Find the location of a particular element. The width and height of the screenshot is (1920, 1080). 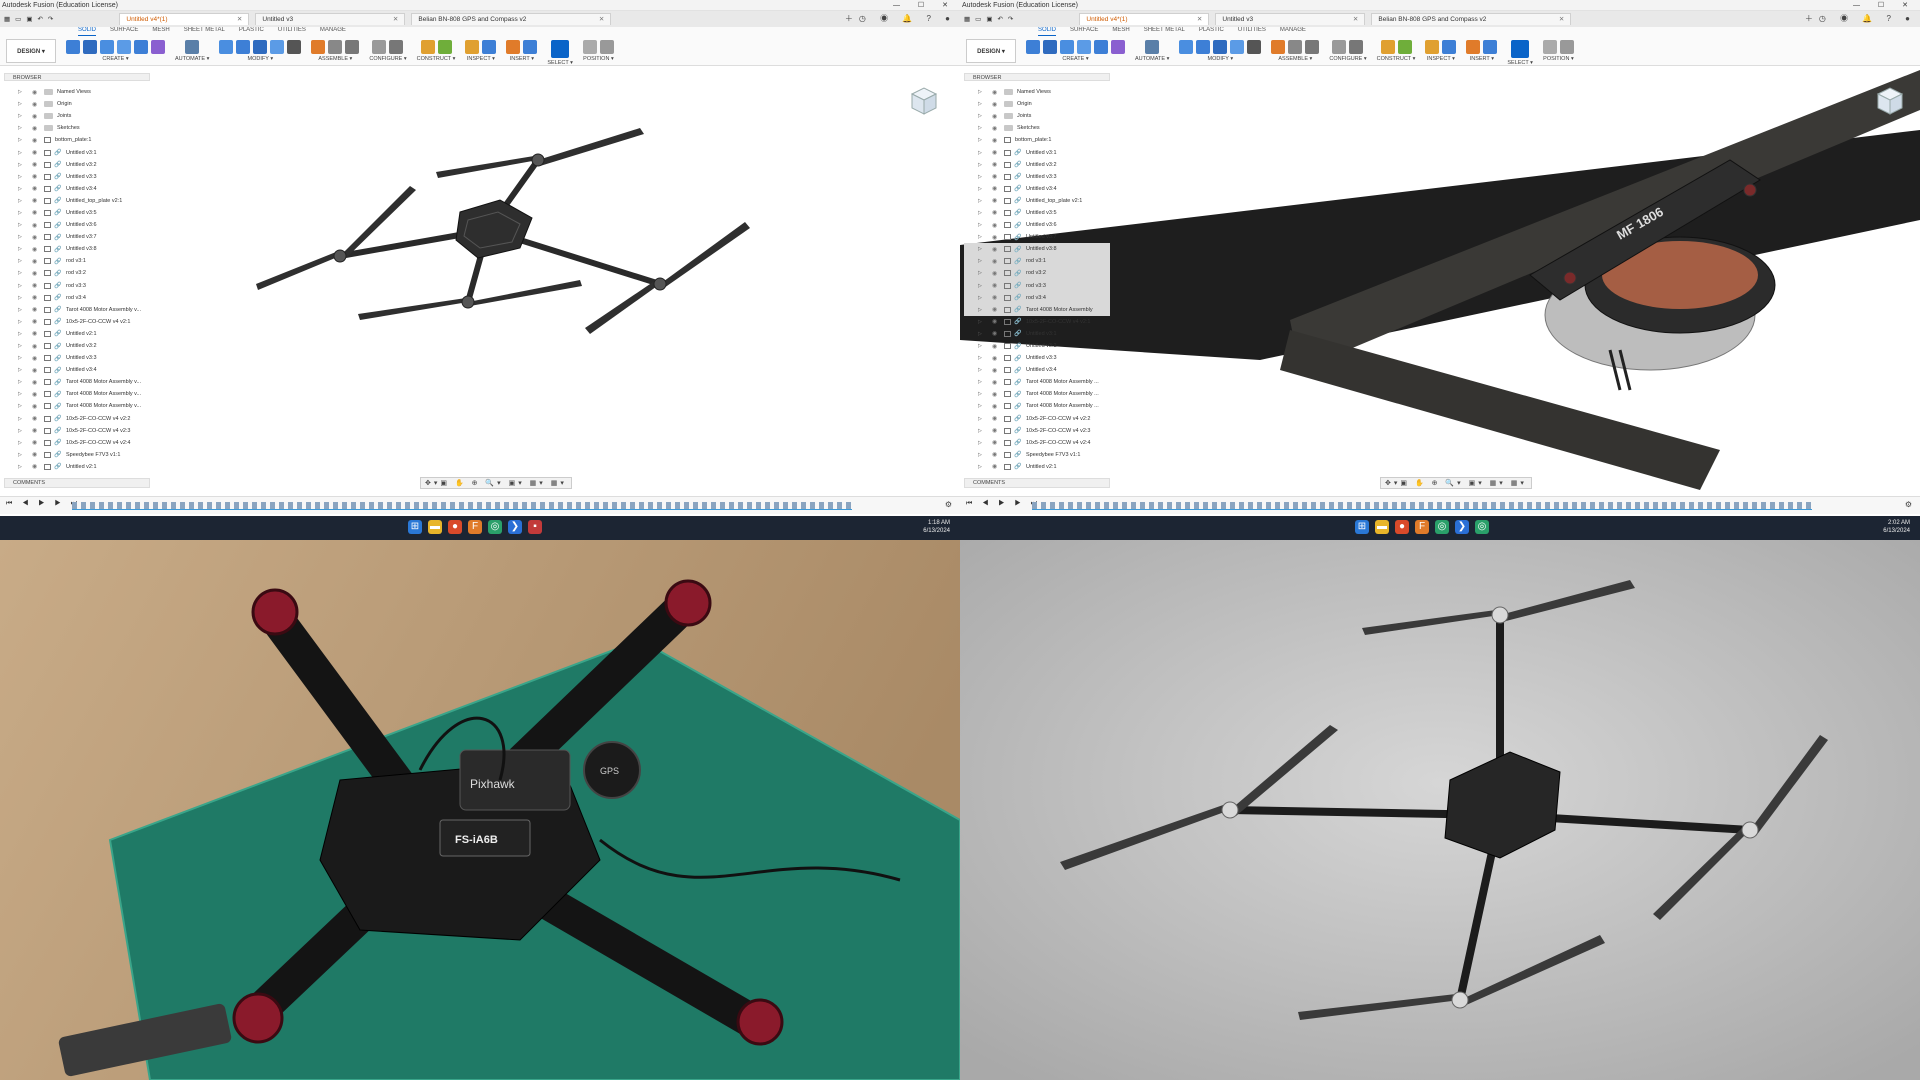

file-icon: ▭ is located at coordinates (978, 19).